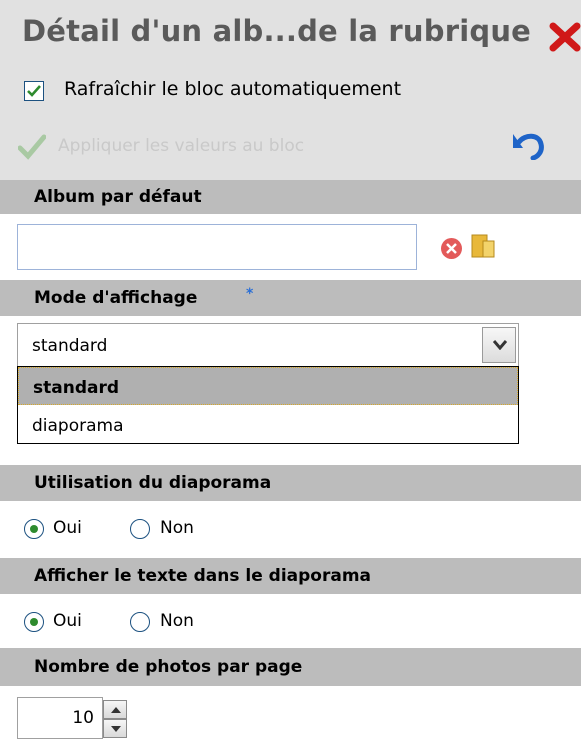 The height and width of the screenshot is (744, 581). I want to click on diaporama-use-non-radio, so click(140, 529).